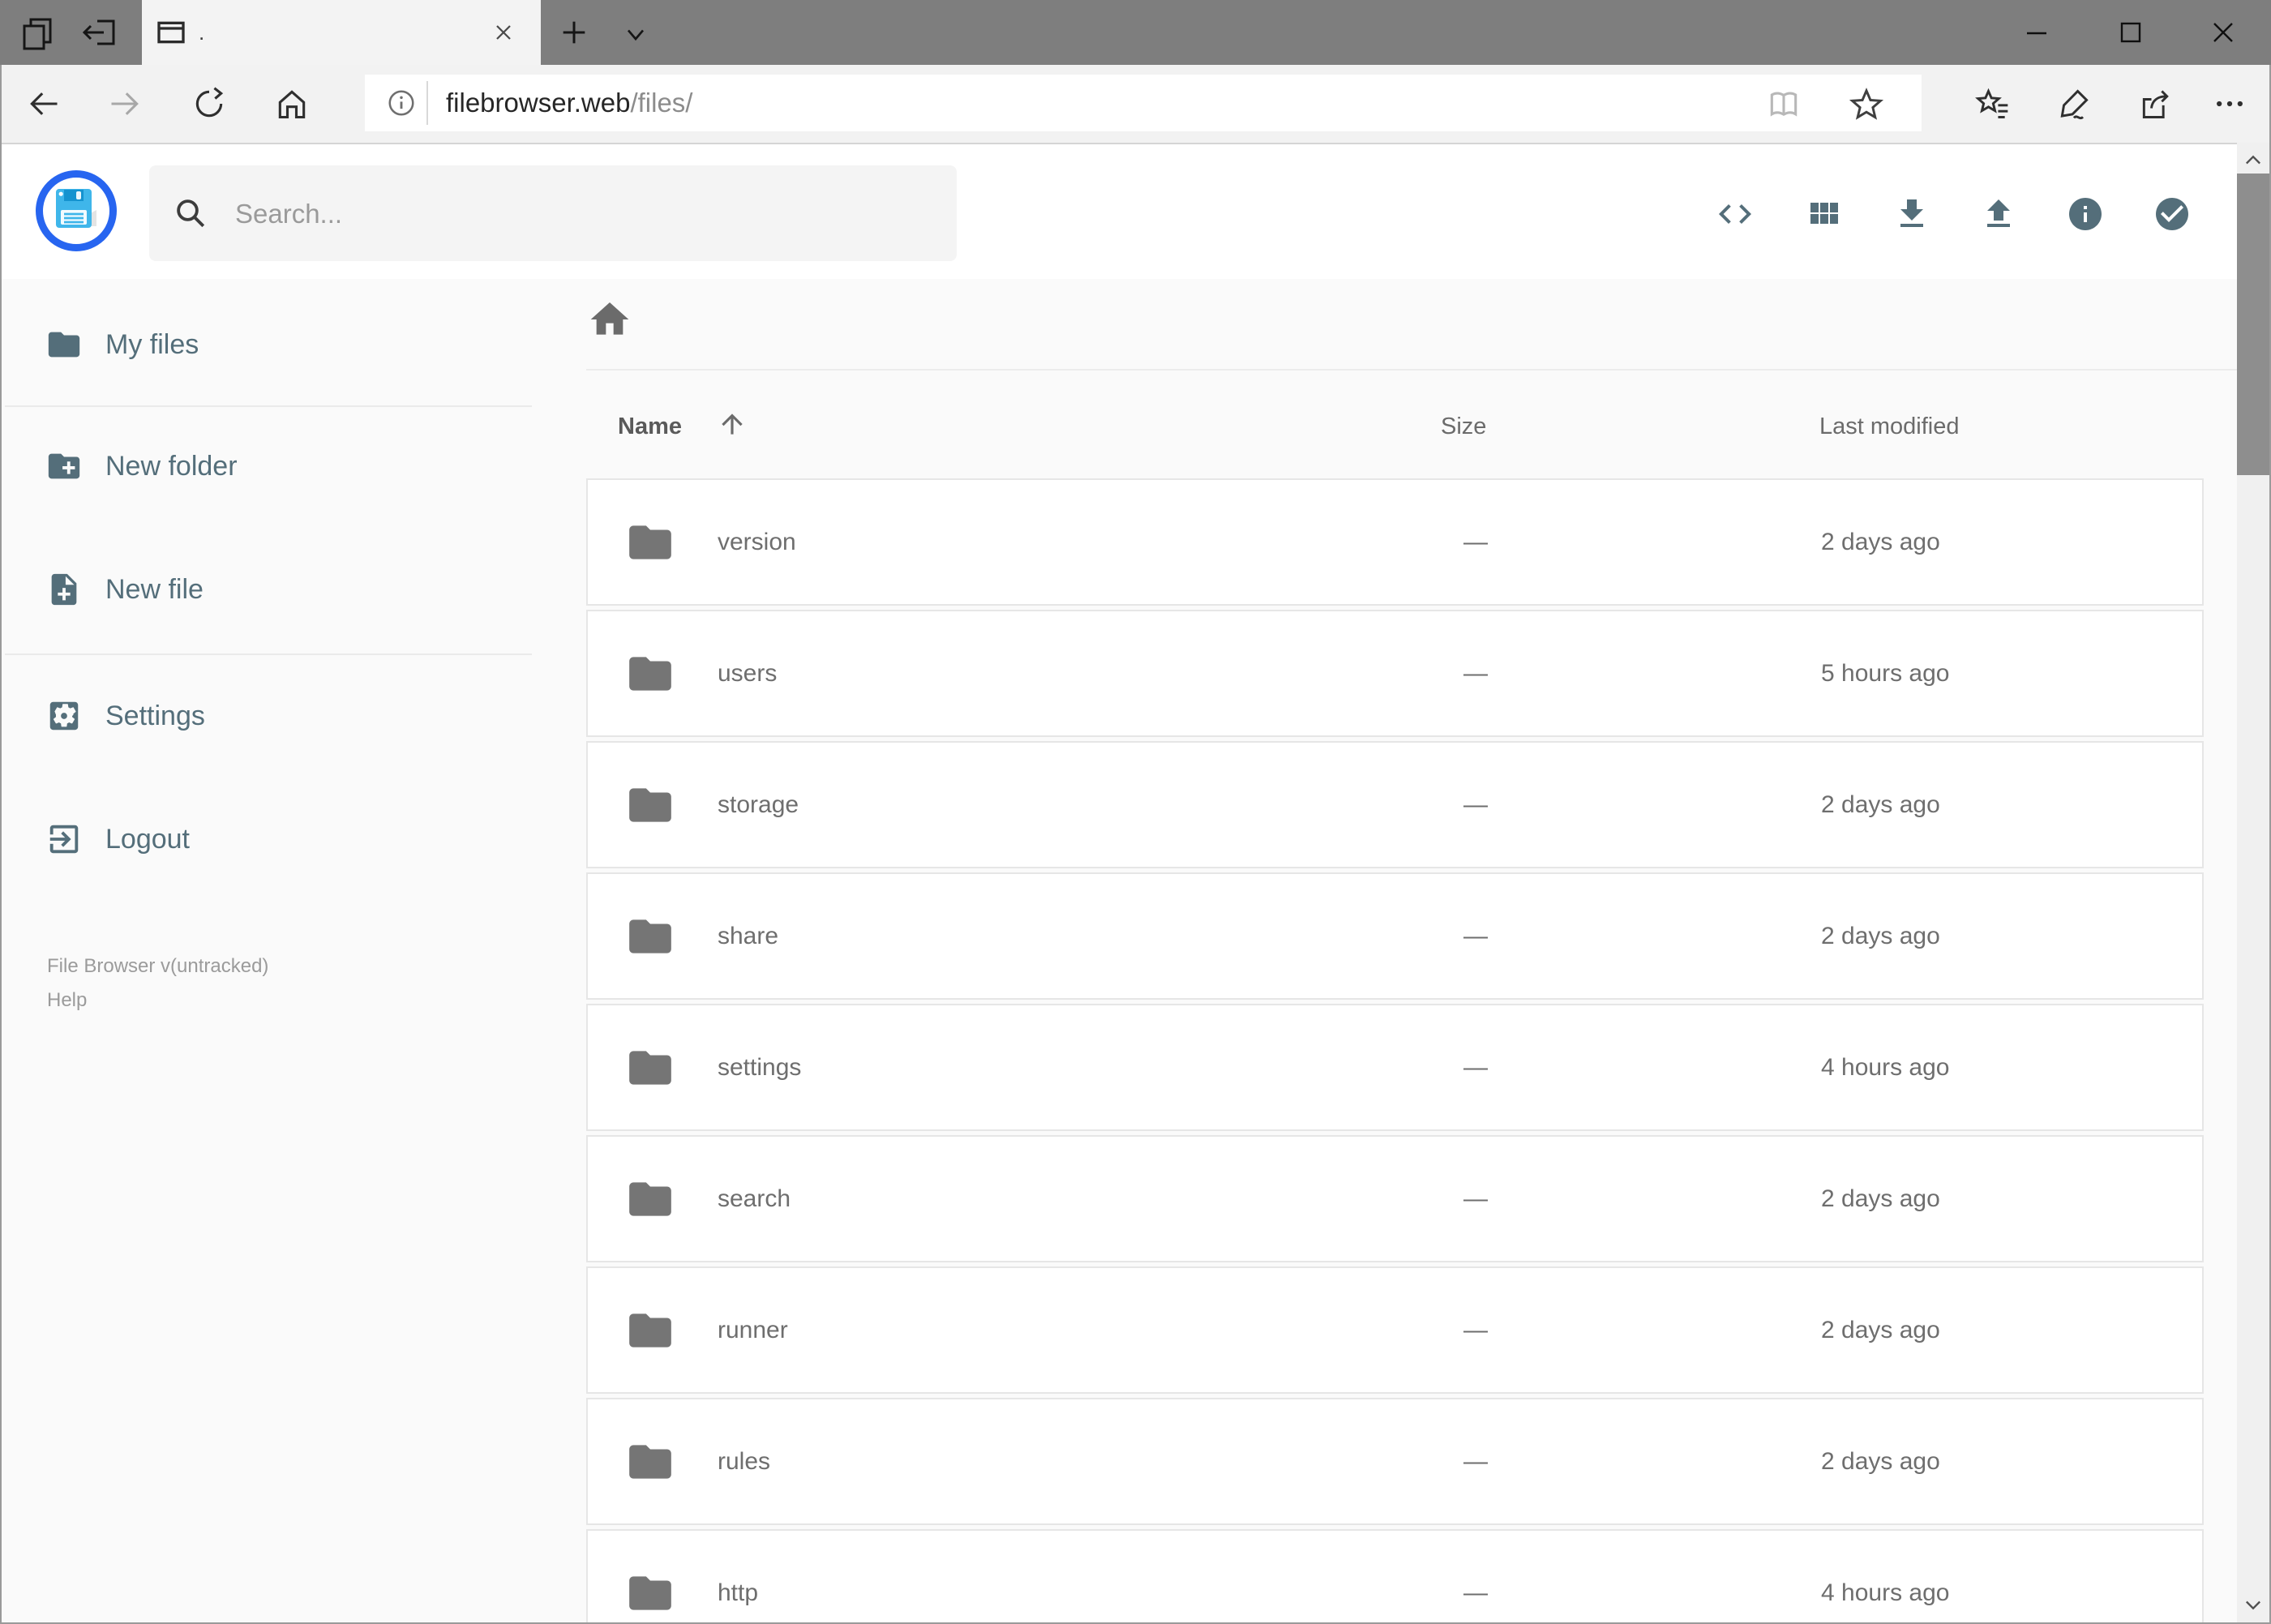 The image size is (2271, 1624). I want to click on logout-icon, so click(64, 839).